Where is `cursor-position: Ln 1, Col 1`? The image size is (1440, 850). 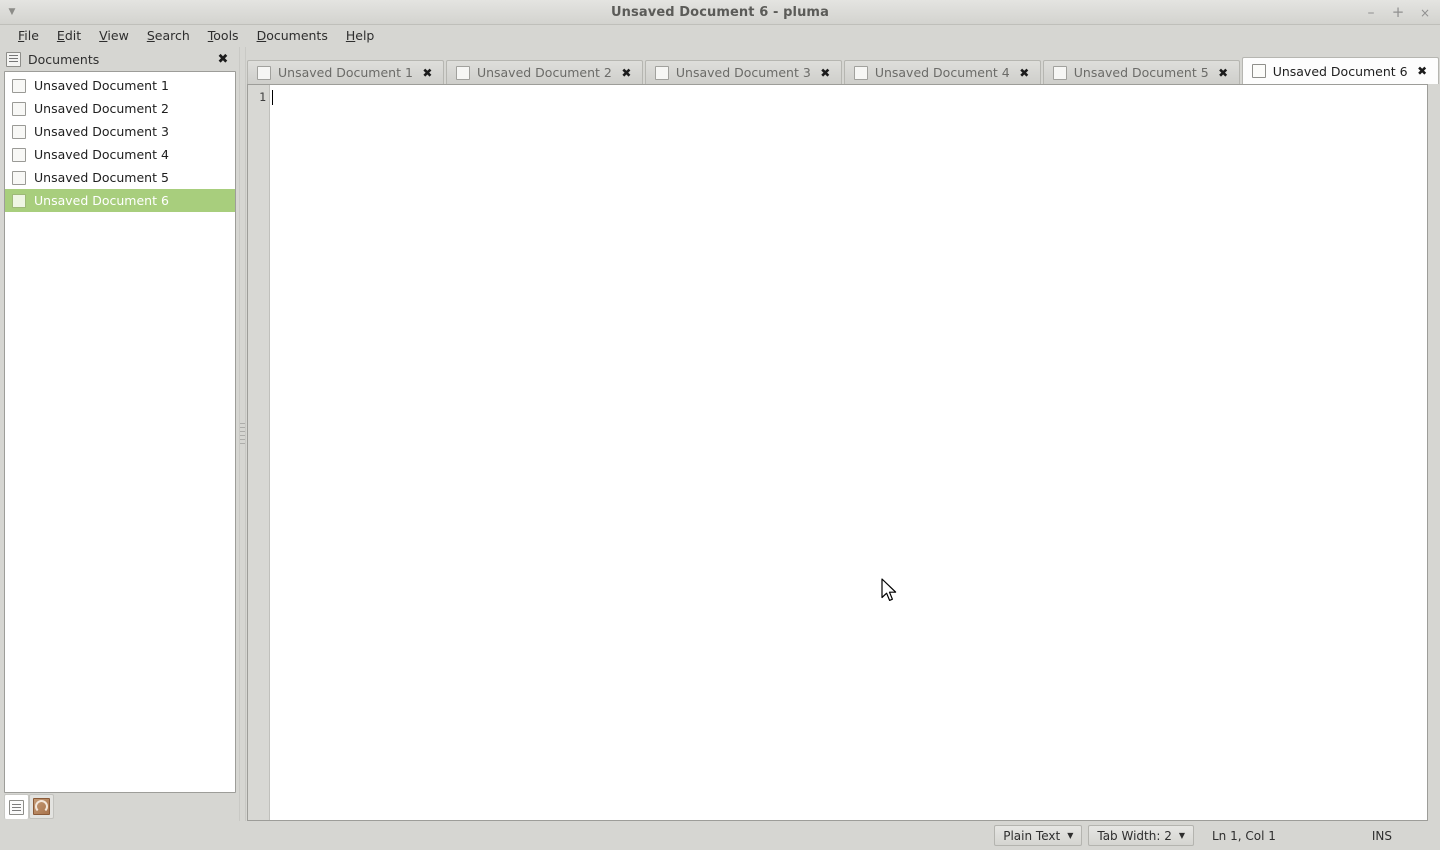 cursor-position: Ln 1, Col 1 is located at coordinates (1243, 835).